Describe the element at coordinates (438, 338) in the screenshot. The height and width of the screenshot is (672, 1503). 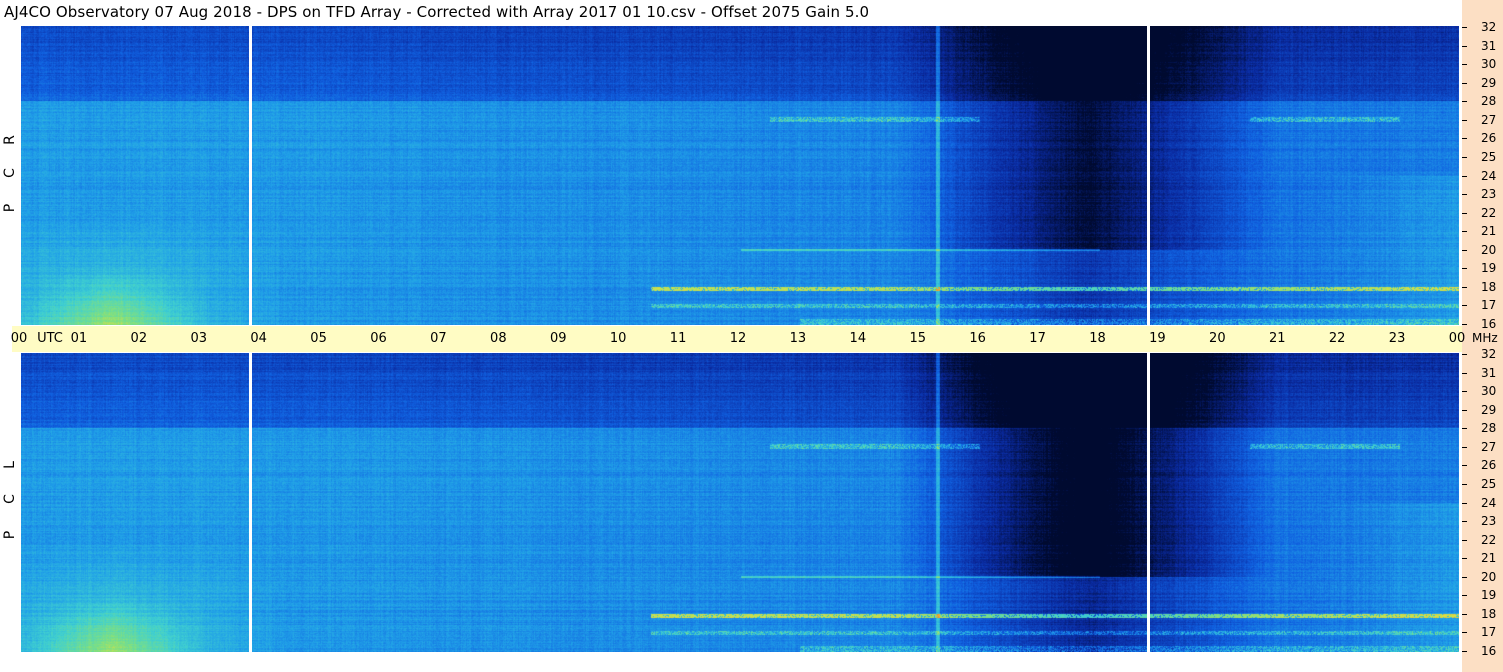
I see `utc-tick-label: 07` at that location.